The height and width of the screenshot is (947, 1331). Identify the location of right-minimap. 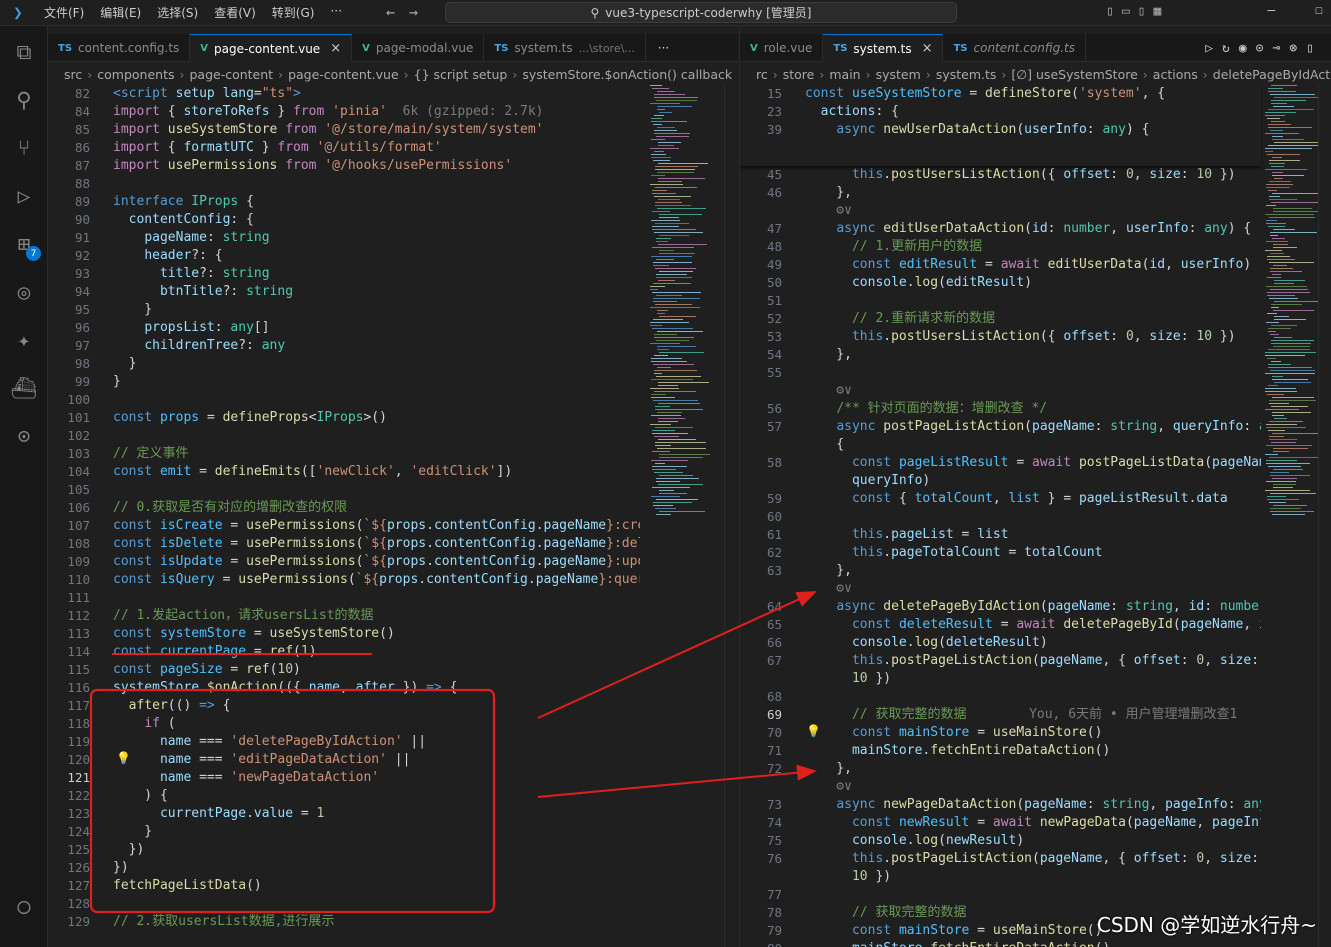
(1295, 516).